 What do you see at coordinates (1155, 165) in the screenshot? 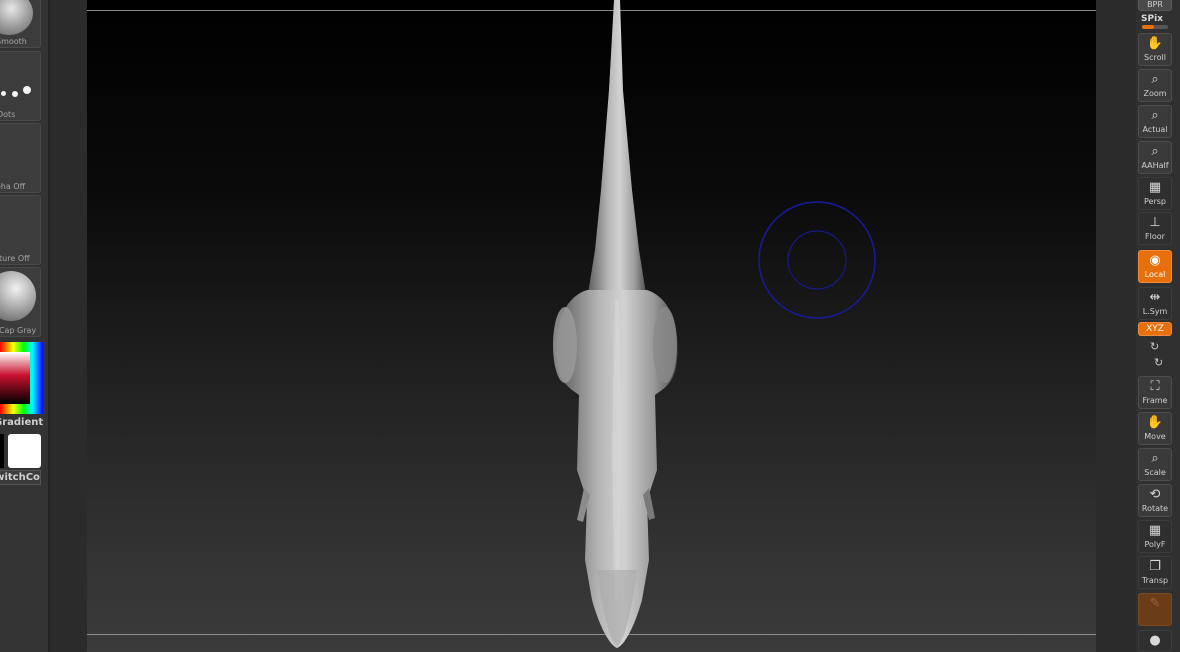
I see `aahalf-label: AAHalf` at bounding box center [1155, 165].